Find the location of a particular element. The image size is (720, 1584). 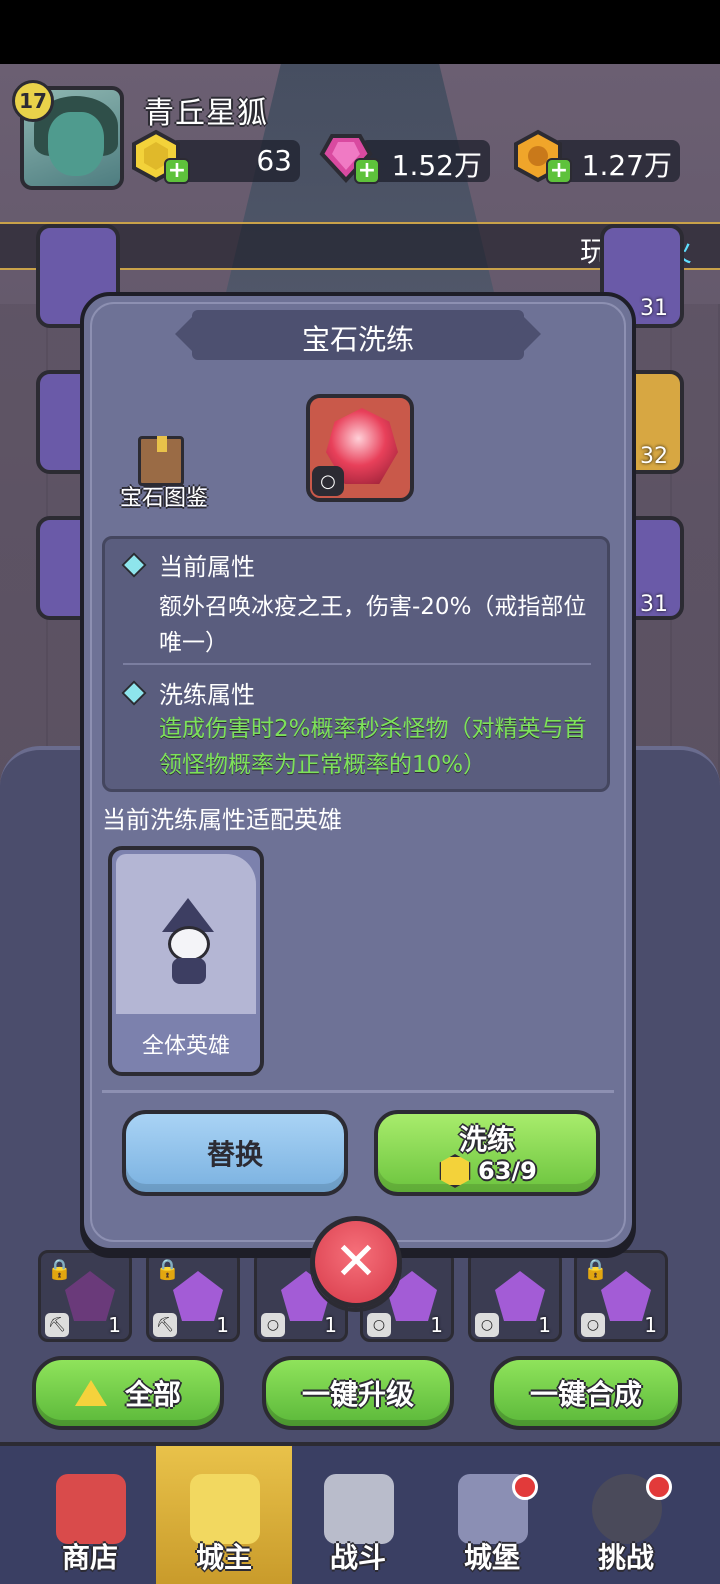

close-button: ✕ is located at coordinates (356, 1262).